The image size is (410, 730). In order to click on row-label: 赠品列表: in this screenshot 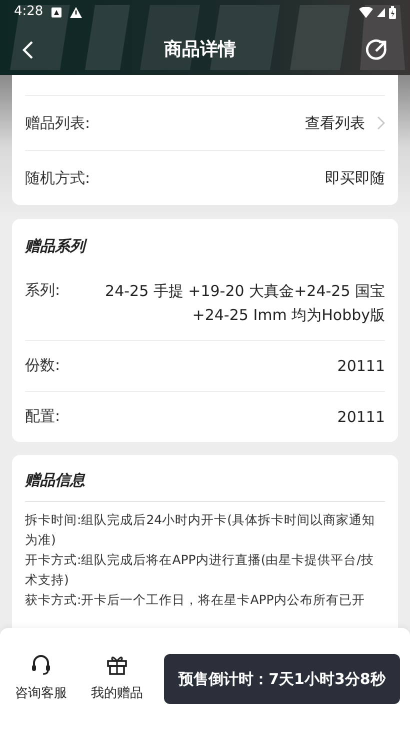, I will do `click(57, 123)`.